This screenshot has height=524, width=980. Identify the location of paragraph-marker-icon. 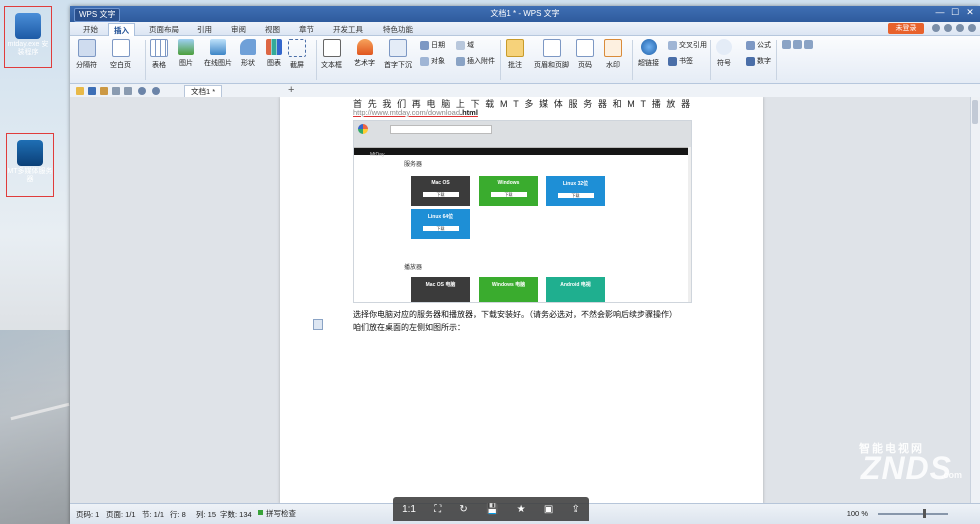
(318, 324).